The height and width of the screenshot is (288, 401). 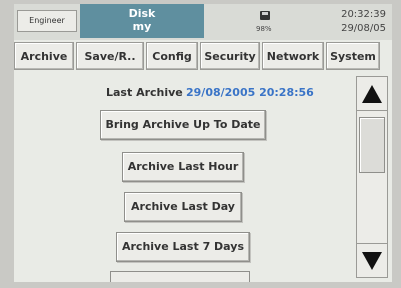 What do you see at coordinates (172, 56) in the screenshot?
I see `tab-config: Config` at bounding box center [172, 56].